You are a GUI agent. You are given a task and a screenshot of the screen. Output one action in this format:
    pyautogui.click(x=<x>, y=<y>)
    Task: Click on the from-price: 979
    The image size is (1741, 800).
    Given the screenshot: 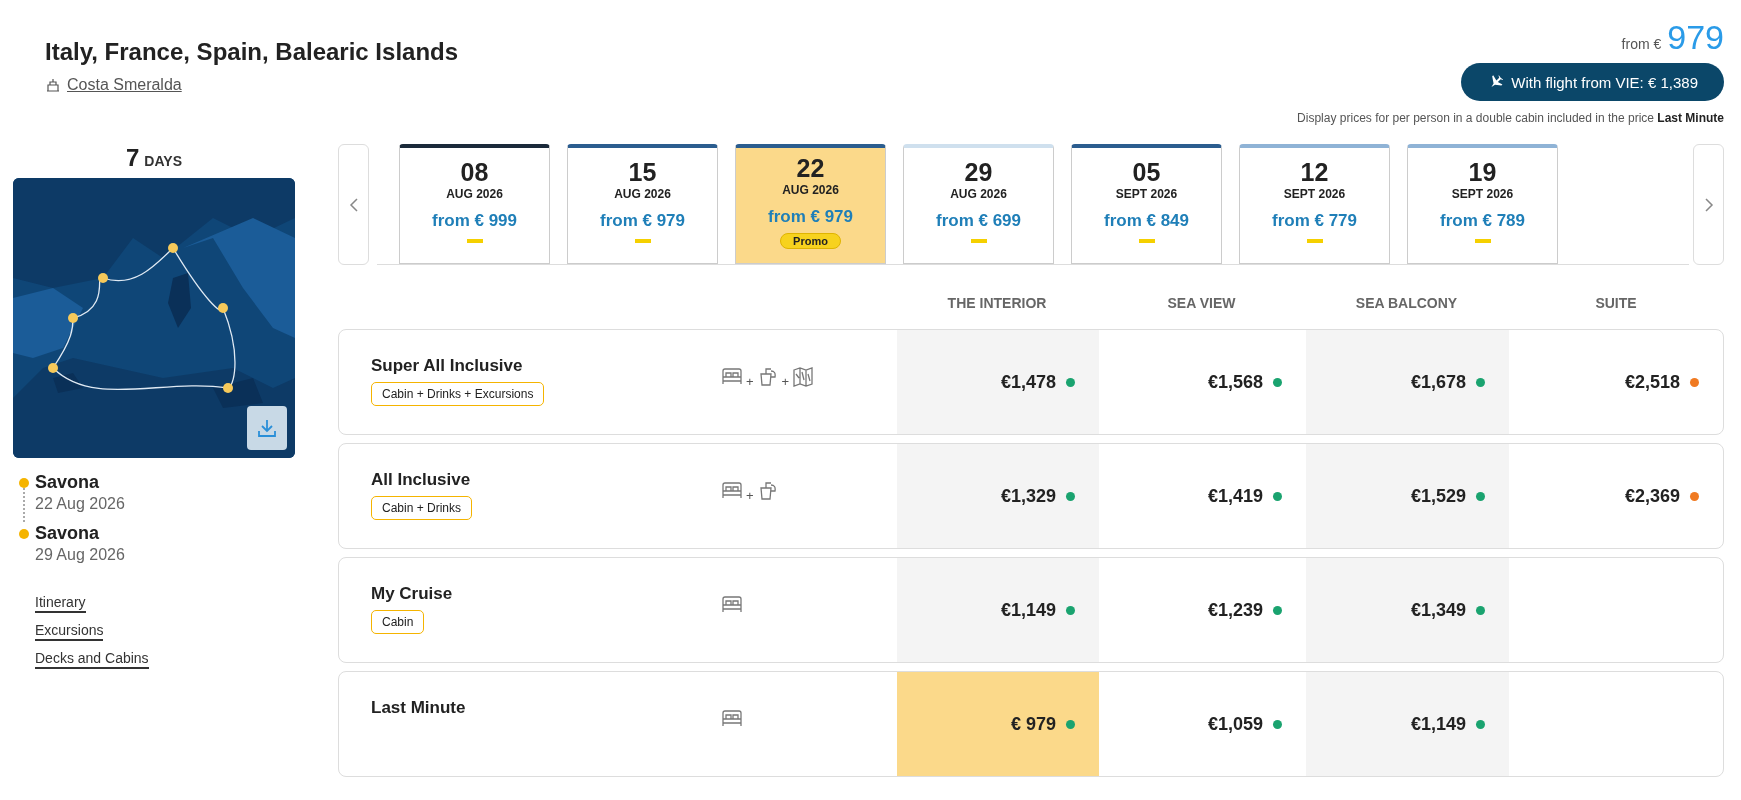 What is the action you would take?
    pyautogui.click(x=1695, y=37)
    